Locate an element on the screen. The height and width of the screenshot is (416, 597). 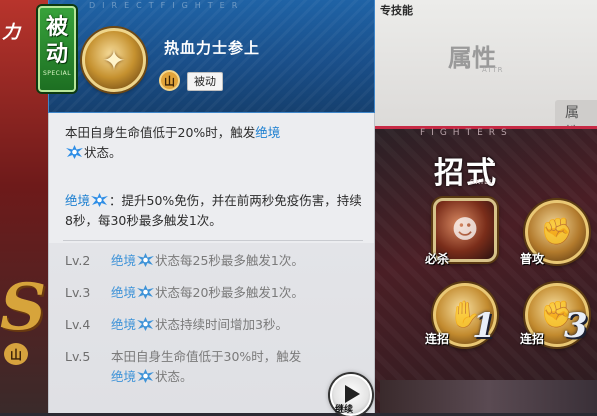
skill-name: 热血力士参上 is located at coordinates (212, 48).